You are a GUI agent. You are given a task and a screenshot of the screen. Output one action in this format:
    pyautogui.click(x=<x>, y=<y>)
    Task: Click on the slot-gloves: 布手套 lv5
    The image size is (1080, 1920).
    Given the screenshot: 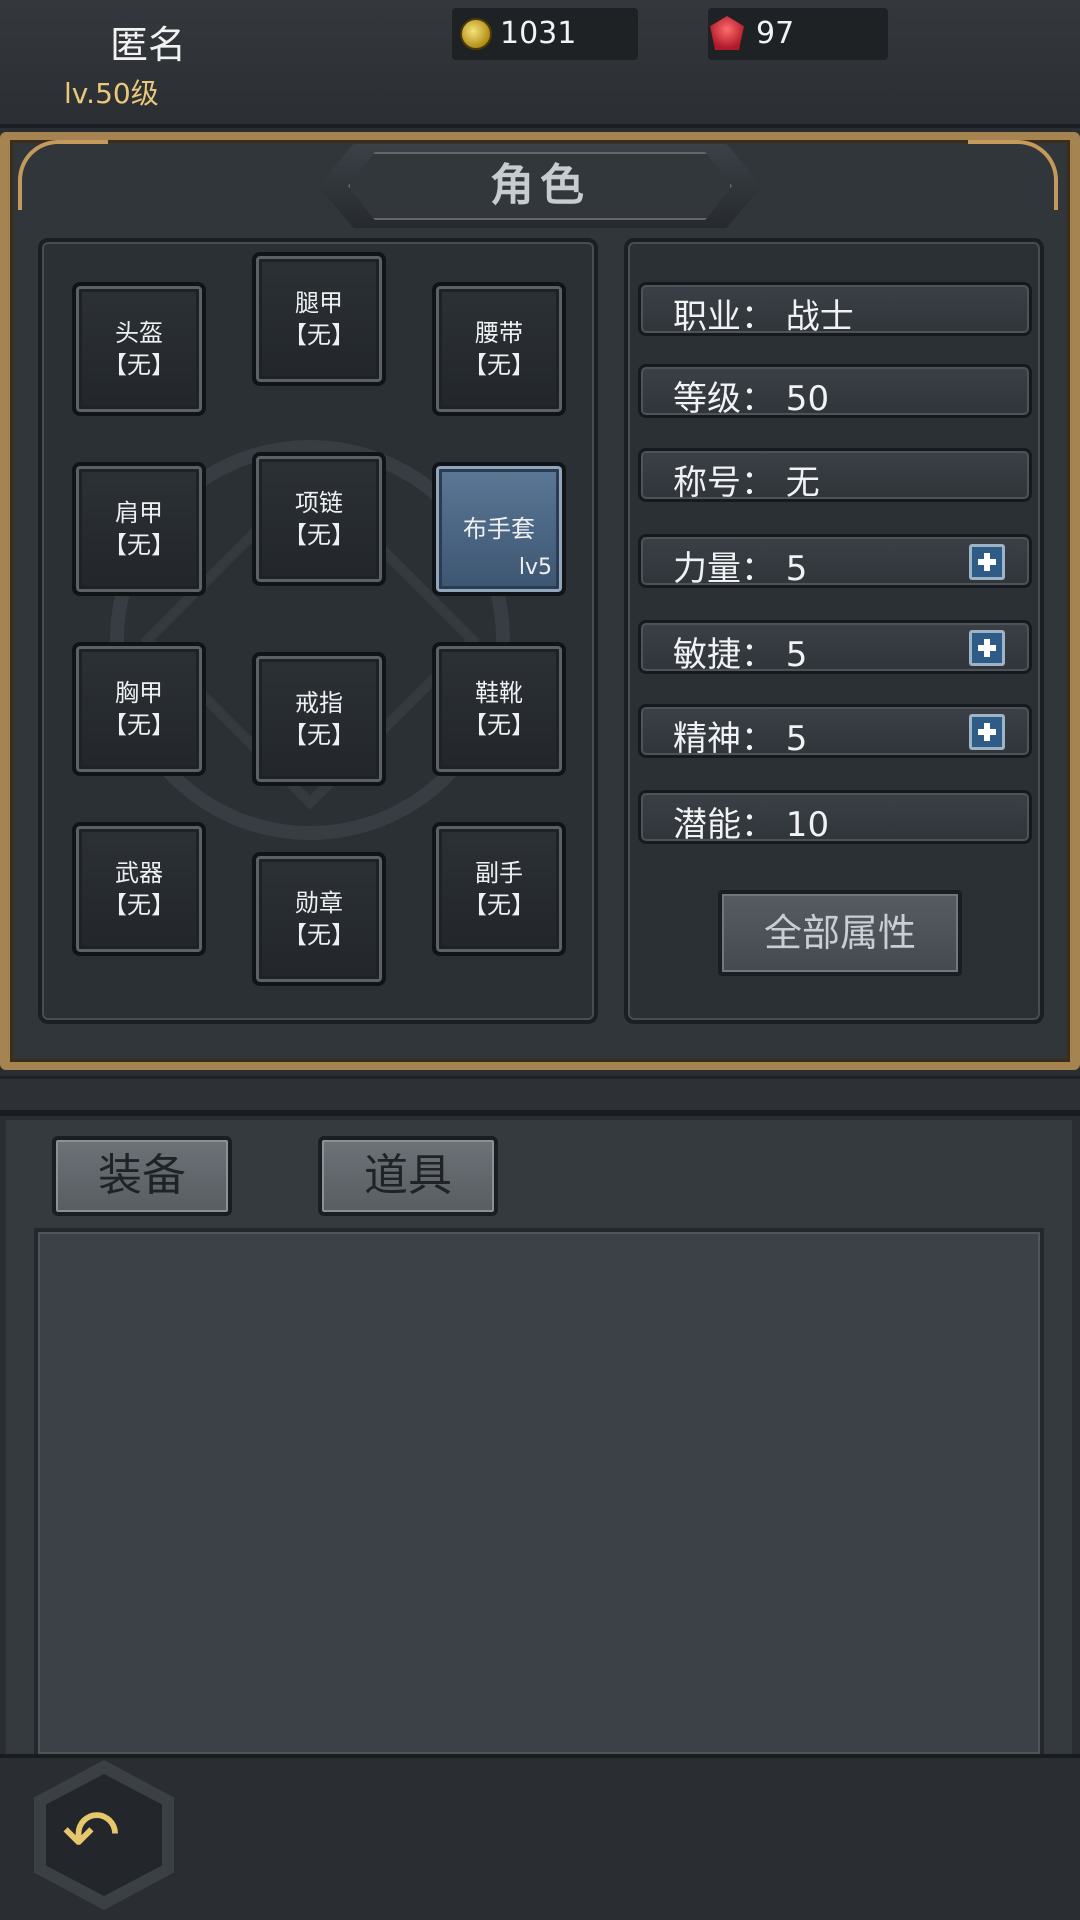 What is the action you would take?
    pyautogui.click(x=499, y=529)
    